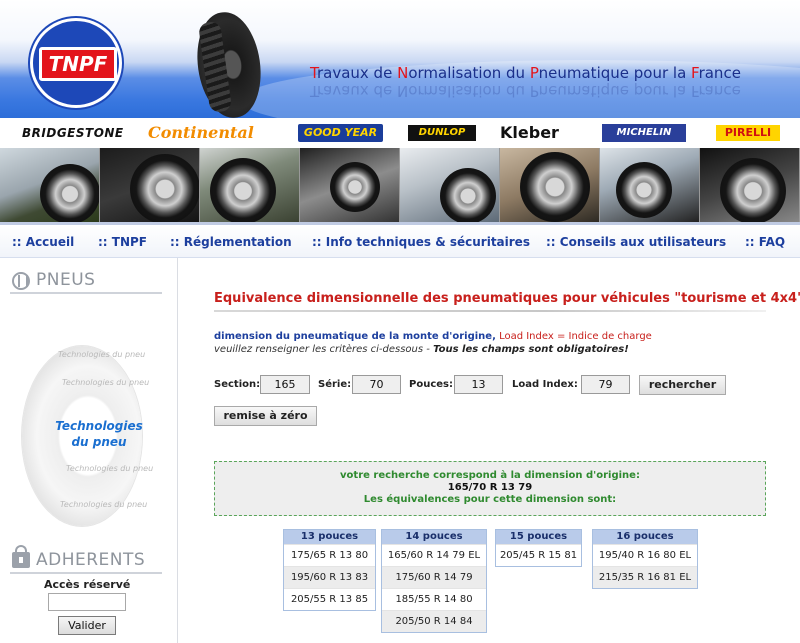 This screenshot has height=643, width=800. Describe the element at coordinates (340, 133) in the screenshot. I see `brand-goodyear: GOOD YEAR` at that location.